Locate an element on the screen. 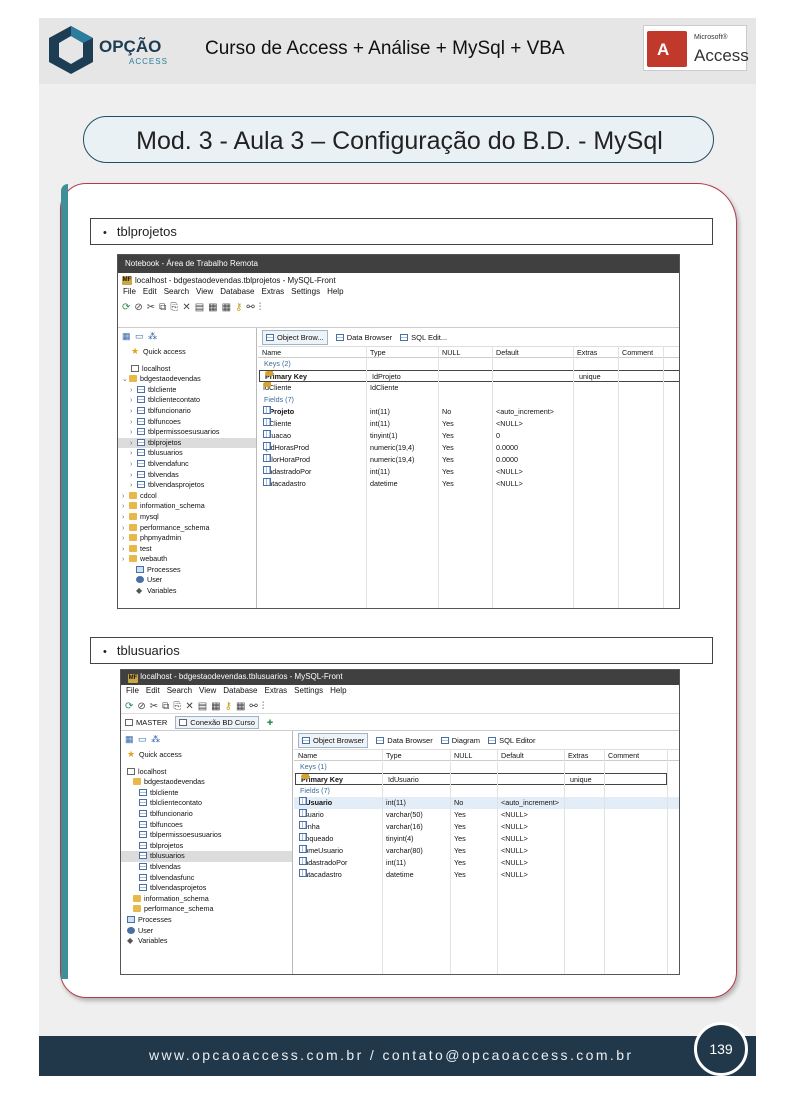  tree-table-tblvendas: › tblvendas is located at coordinates (187, 475).